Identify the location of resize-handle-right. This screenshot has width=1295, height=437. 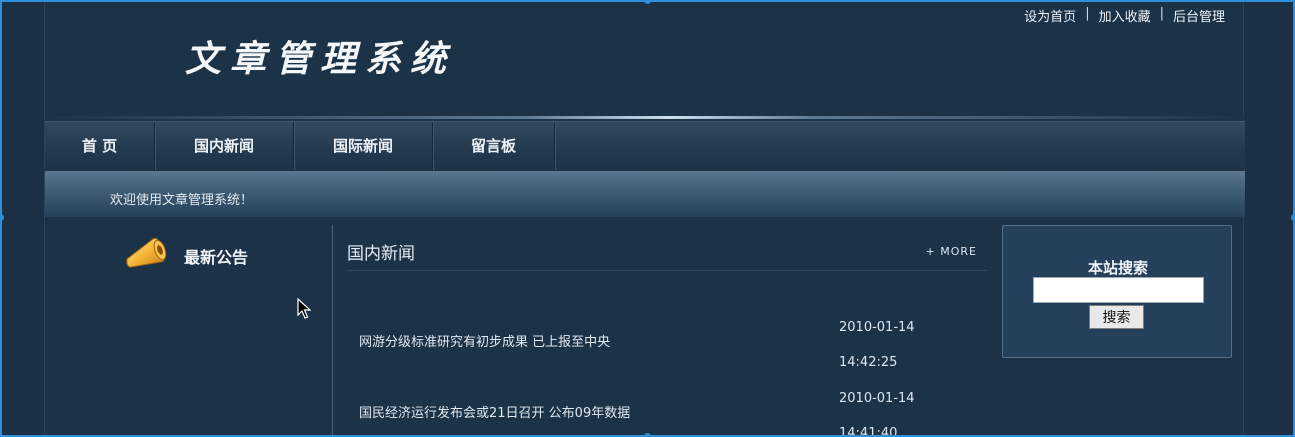
(1293, 217).